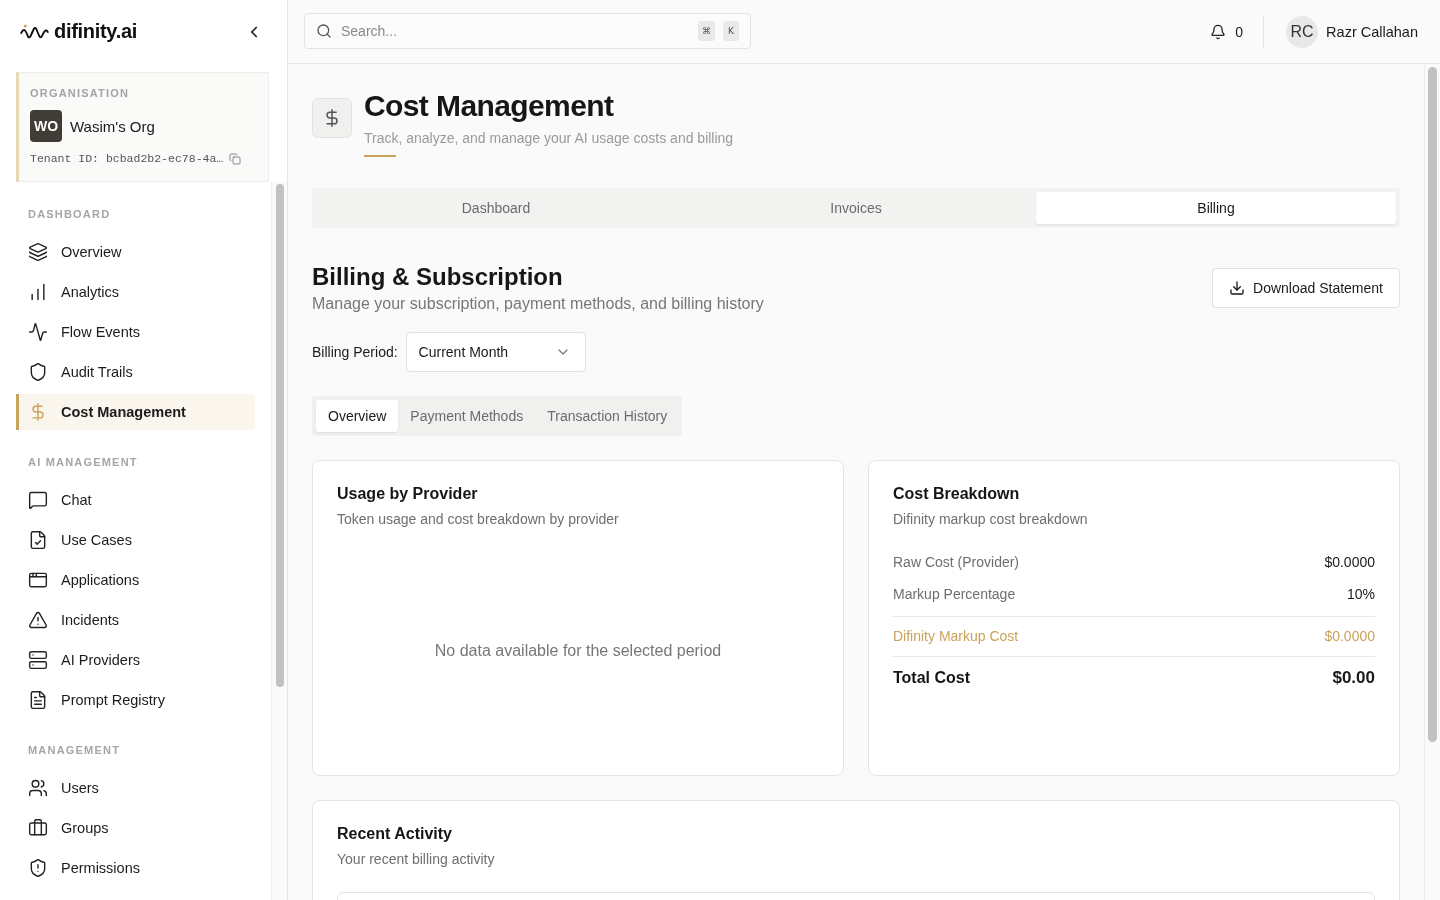  I want to click on shield-alert-icon, so click(38, 868).